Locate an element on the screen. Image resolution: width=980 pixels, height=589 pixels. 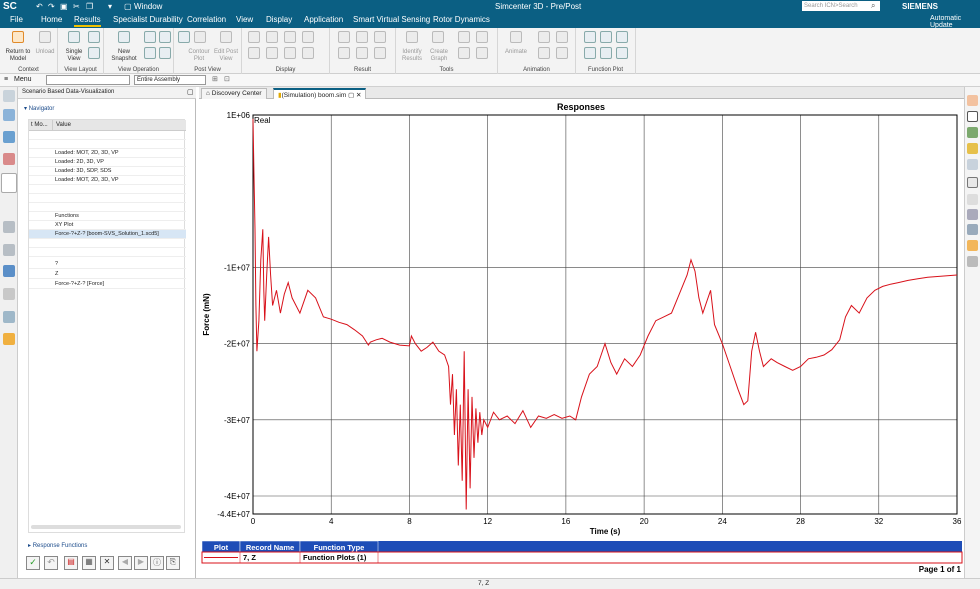
panel-maximize-icon: ▢ is located at coordinates (190, 92).